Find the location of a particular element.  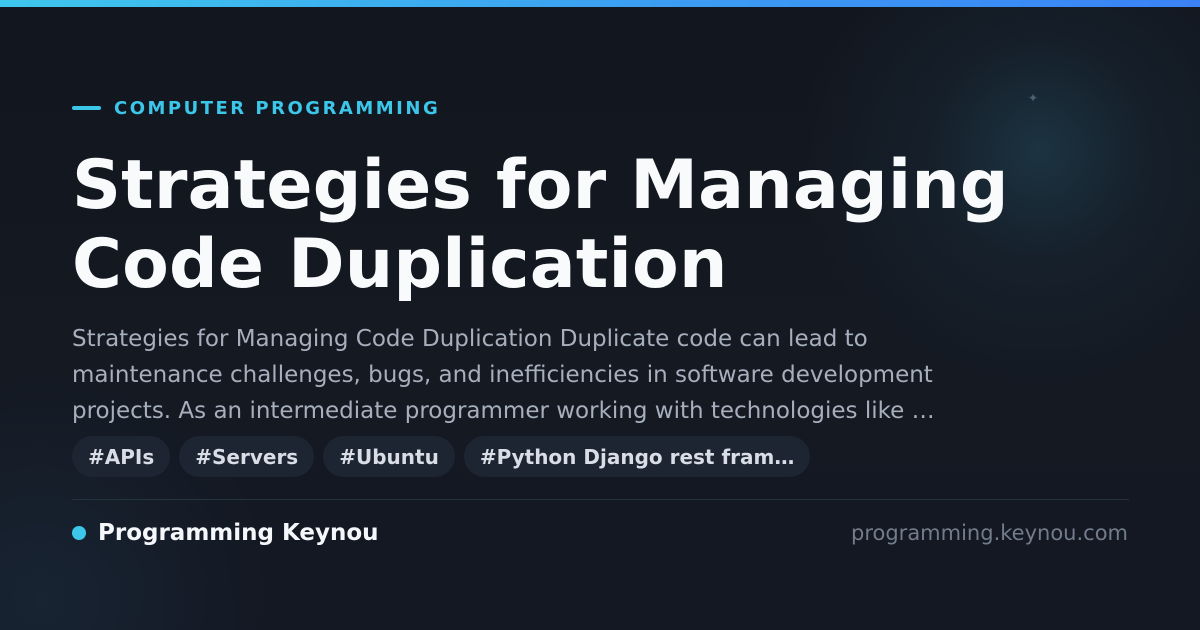

accent-top-bar is located at coordinates (600, 3).